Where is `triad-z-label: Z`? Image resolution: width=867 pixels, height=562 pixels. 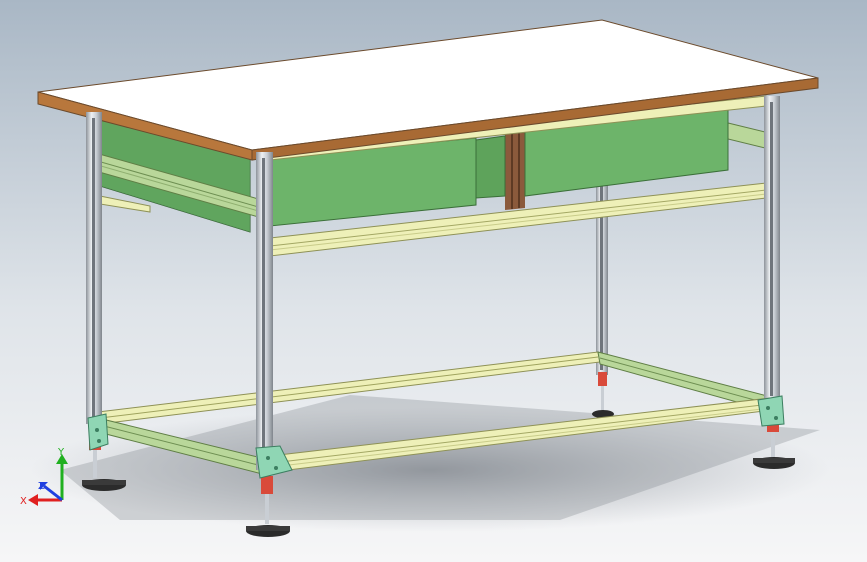 triad-z-label: Z is located at coordinates (41, 486).